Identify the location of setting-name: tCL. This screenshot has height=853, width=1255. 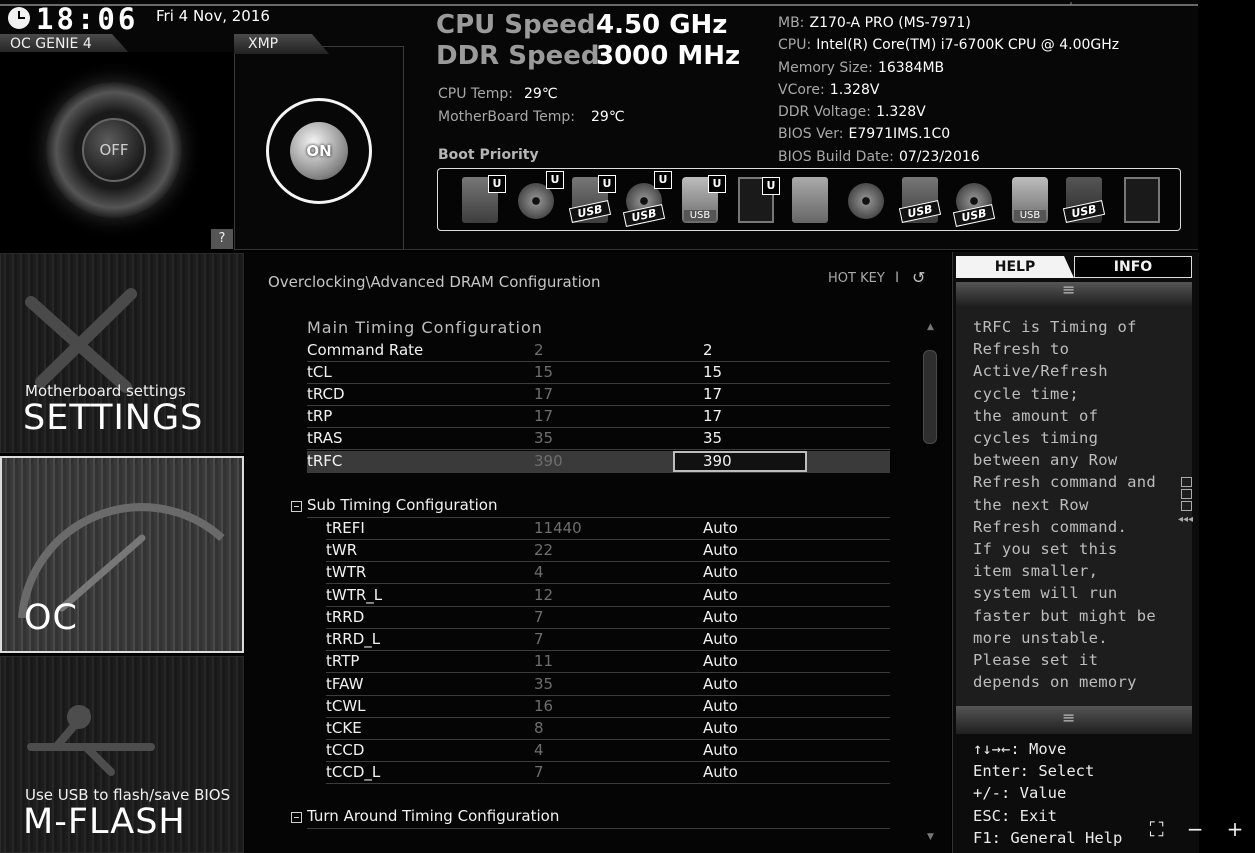
(319, 372).